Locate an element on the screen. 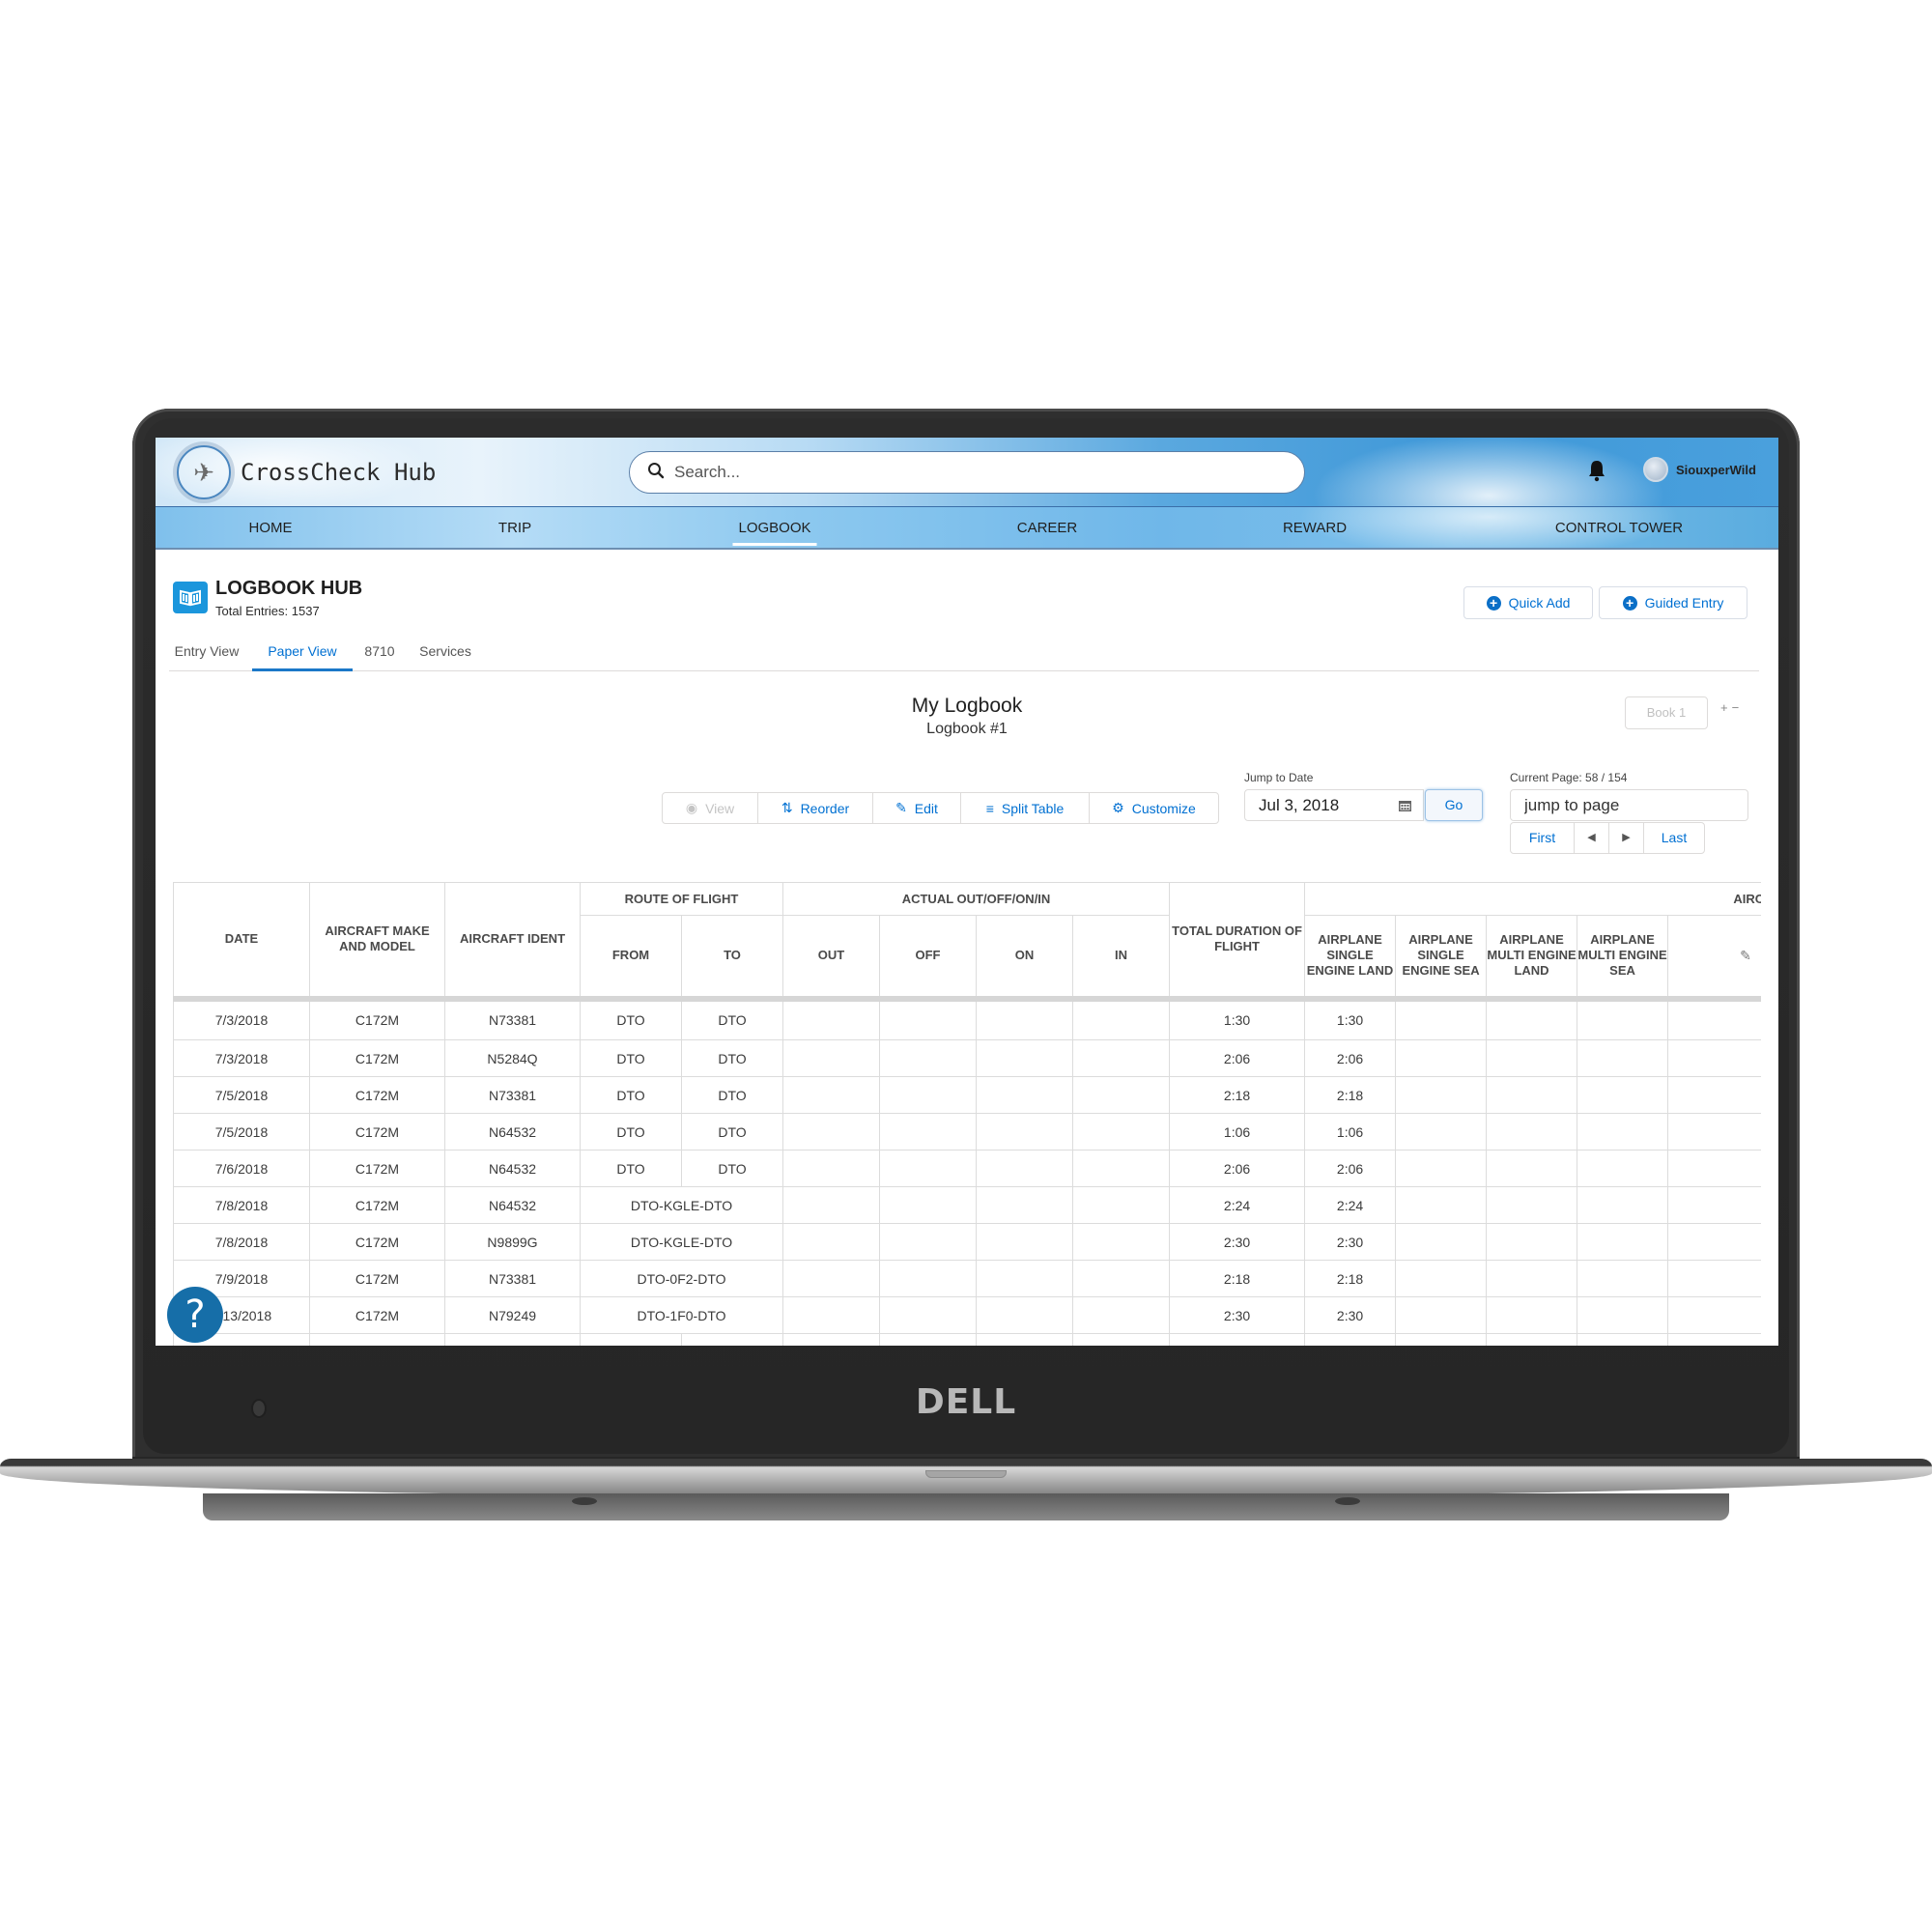  avatar is located at coordinates (1655, 469).